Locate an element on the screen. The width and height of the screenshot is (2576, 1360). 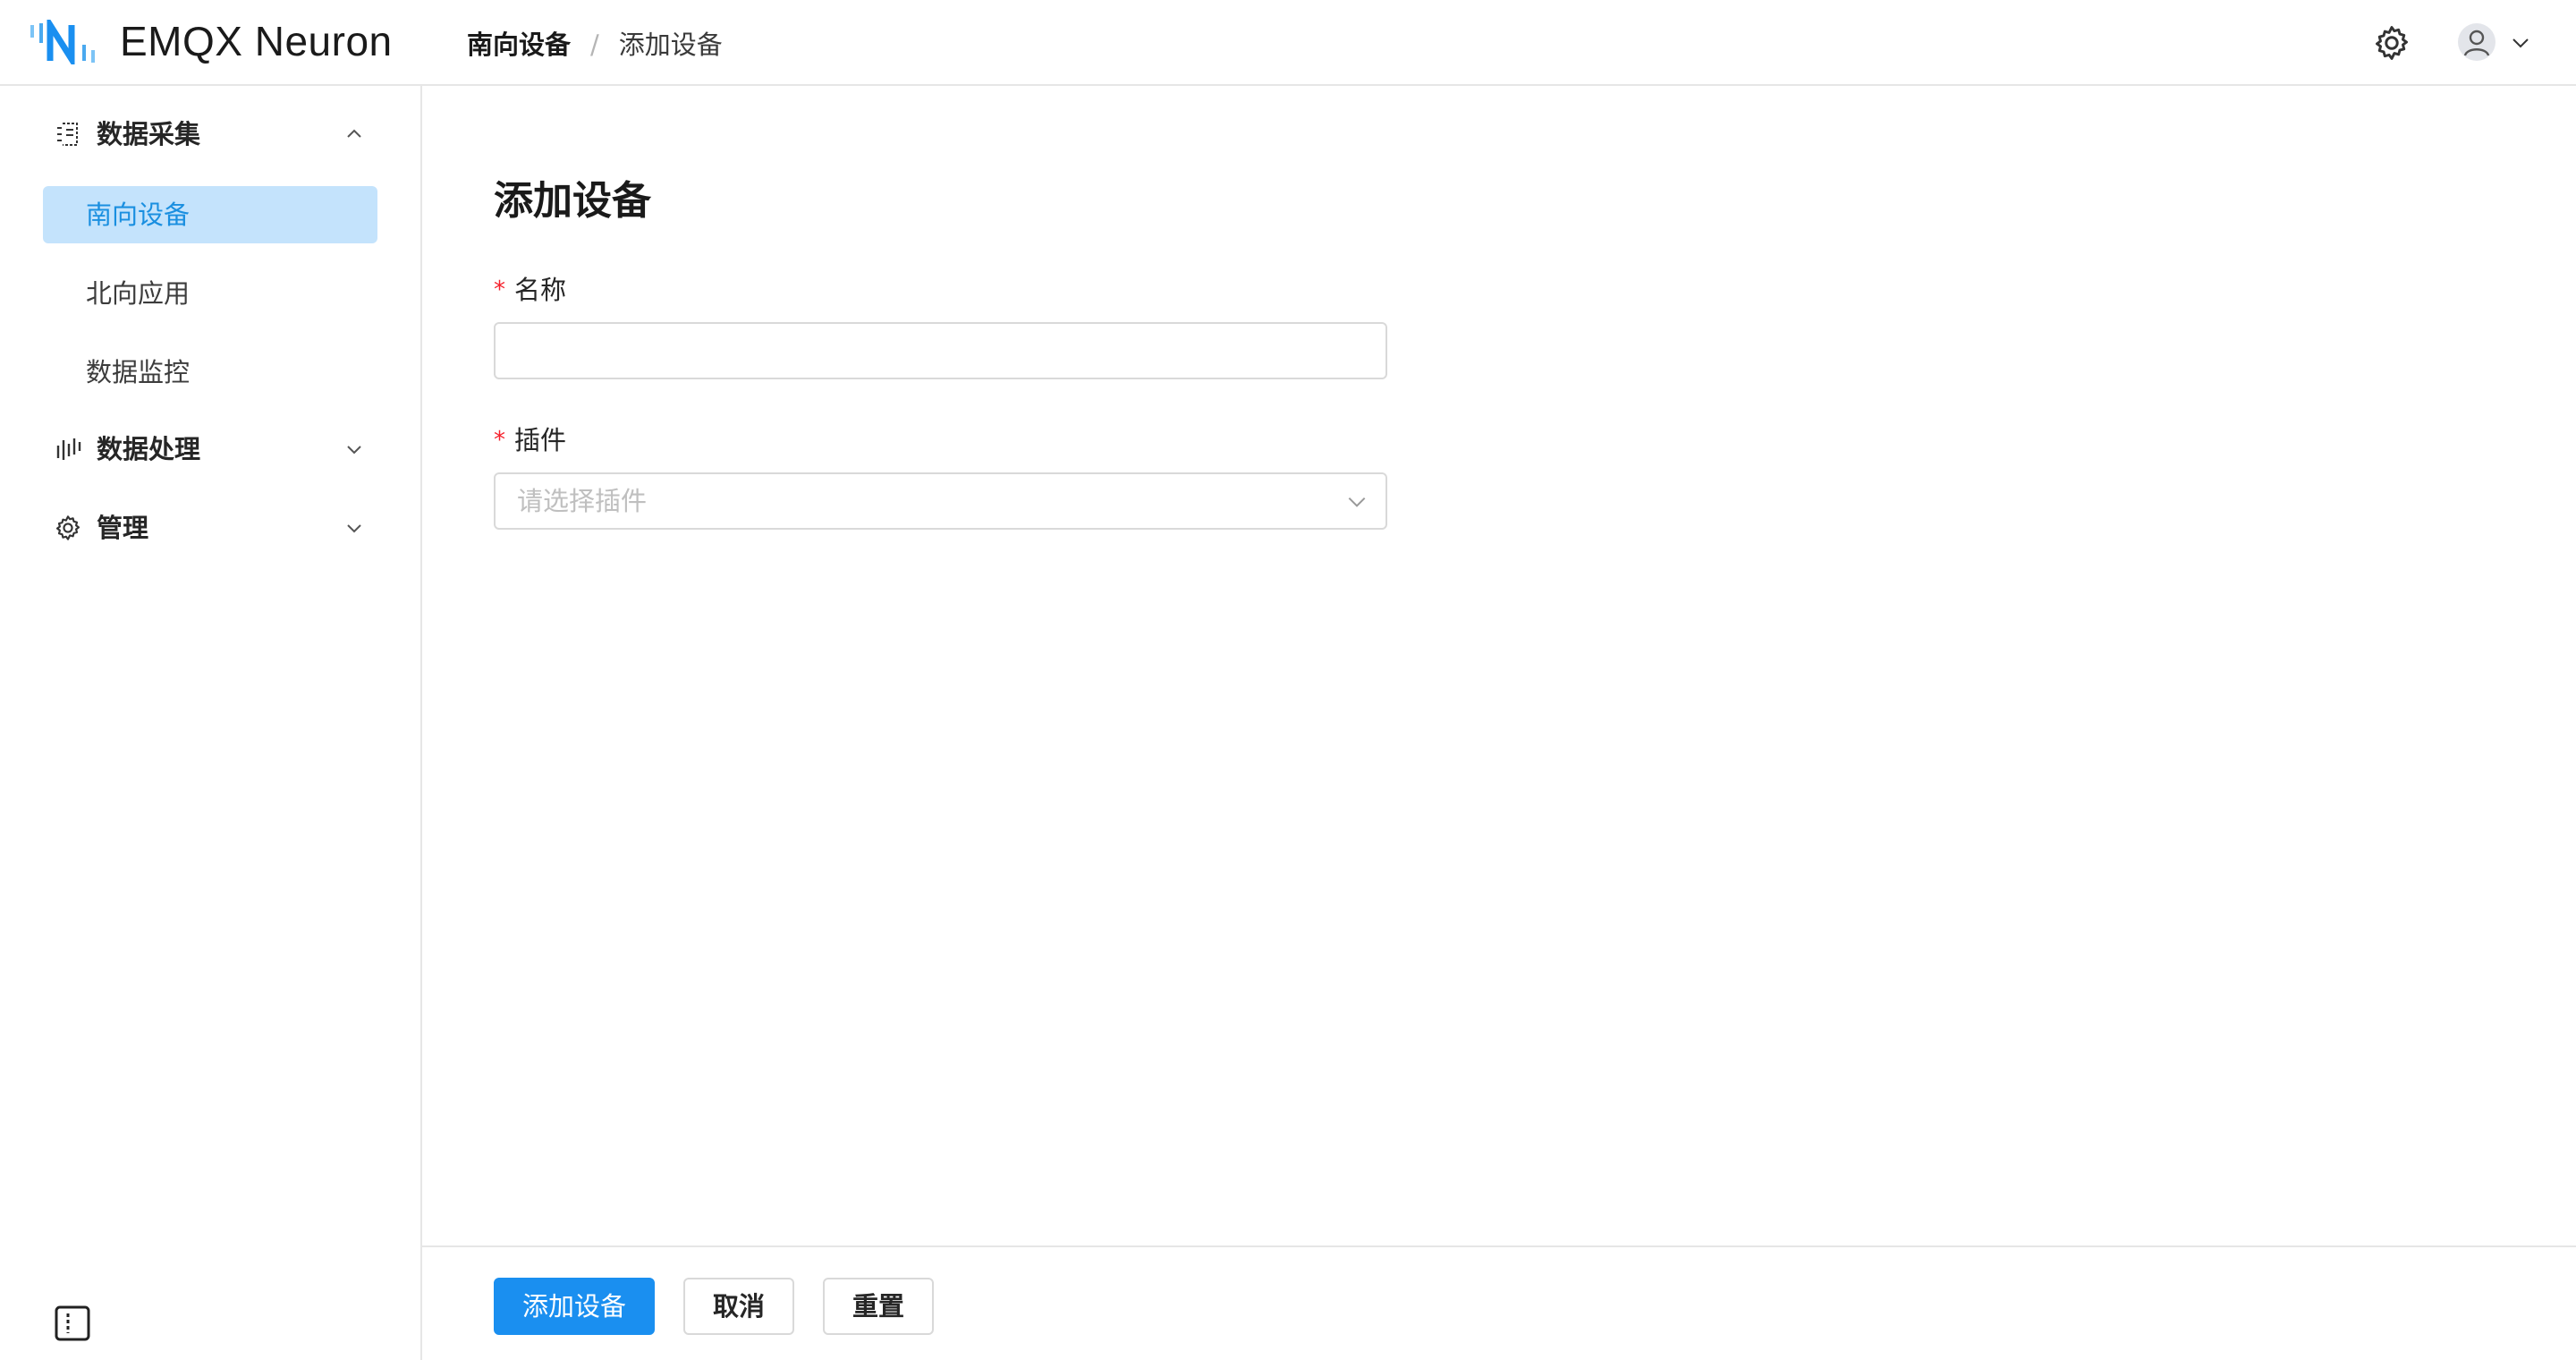
sidebar-group-label: 管理 is located at coordinates (123, 528).